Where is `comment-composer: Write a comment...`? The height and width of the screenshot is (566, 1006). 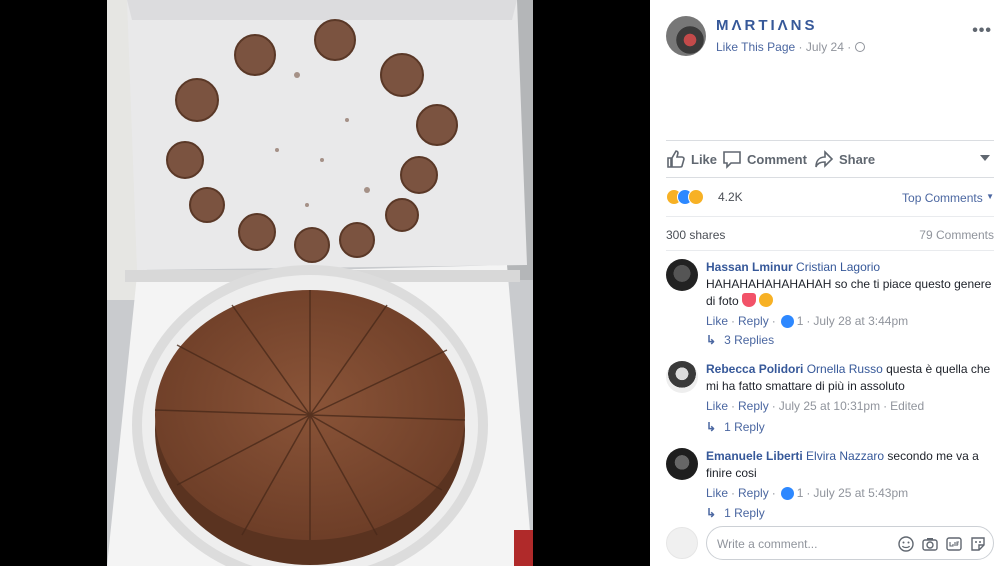 comment-composer: Write a comment... is located at coordinates (830, 543).